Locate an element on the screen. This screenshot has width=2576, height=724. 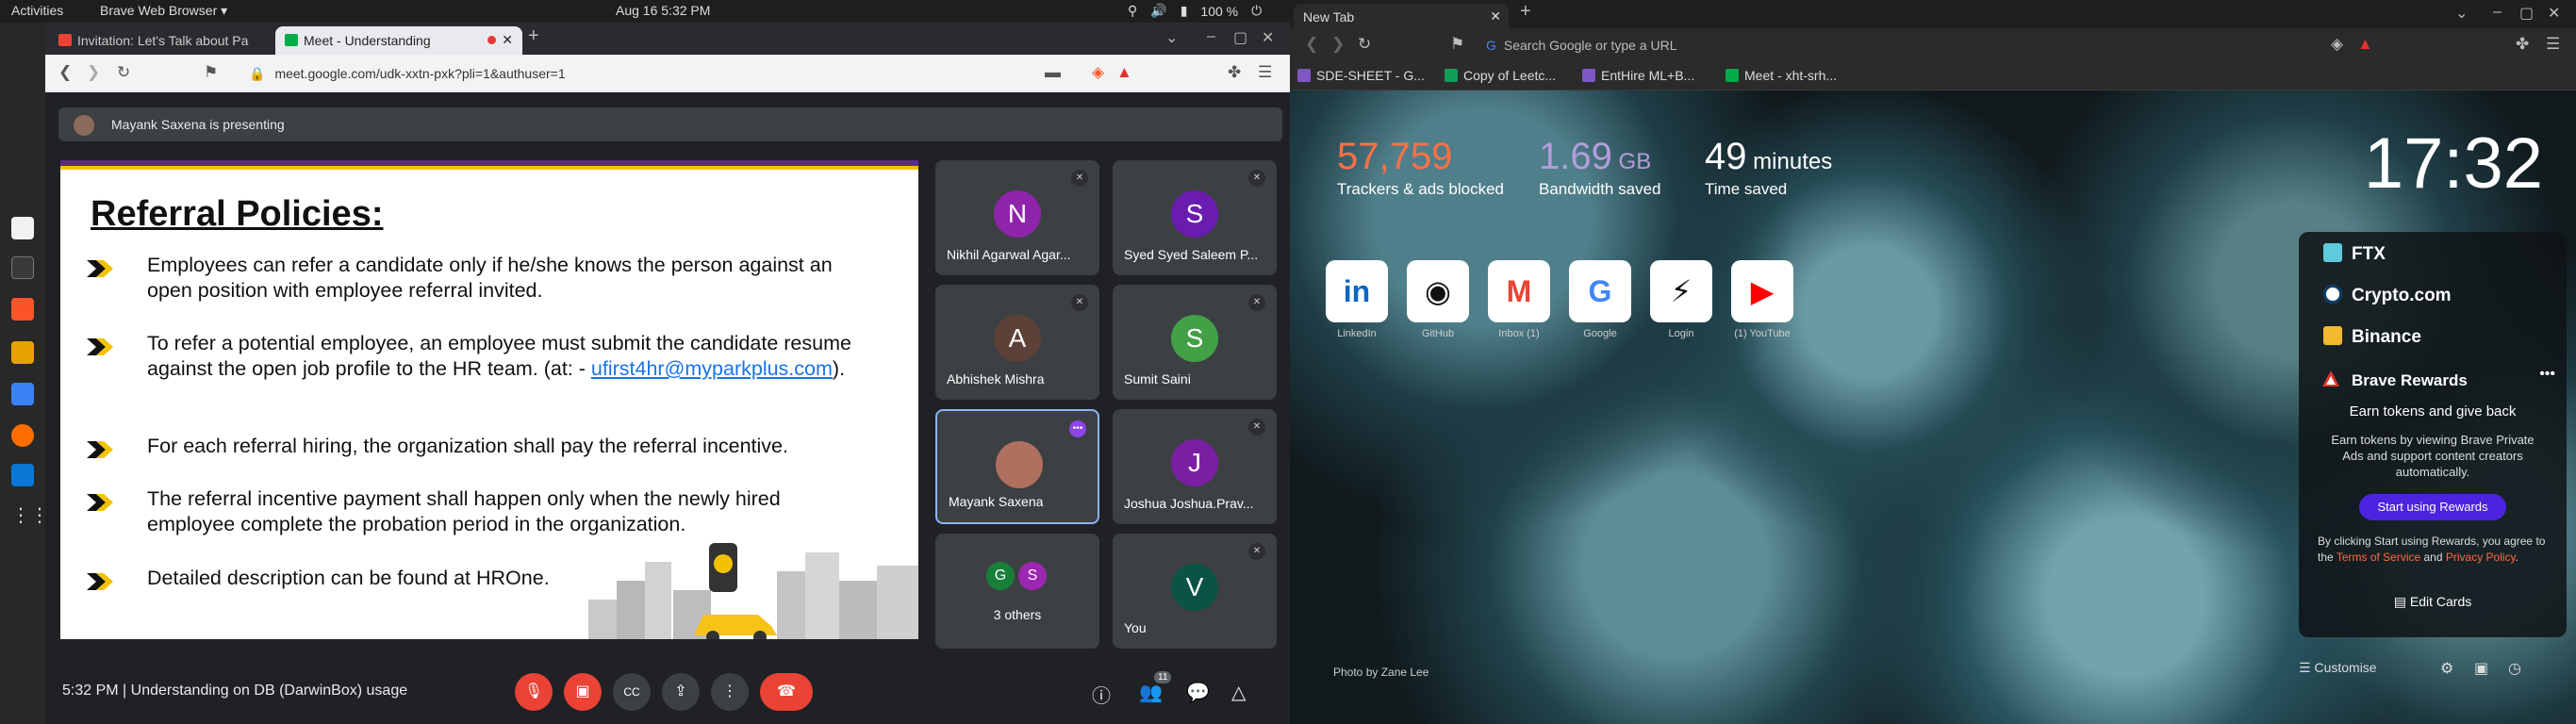
start-rewards-button: Start using Rewards is located at coordinates (2432, 507).